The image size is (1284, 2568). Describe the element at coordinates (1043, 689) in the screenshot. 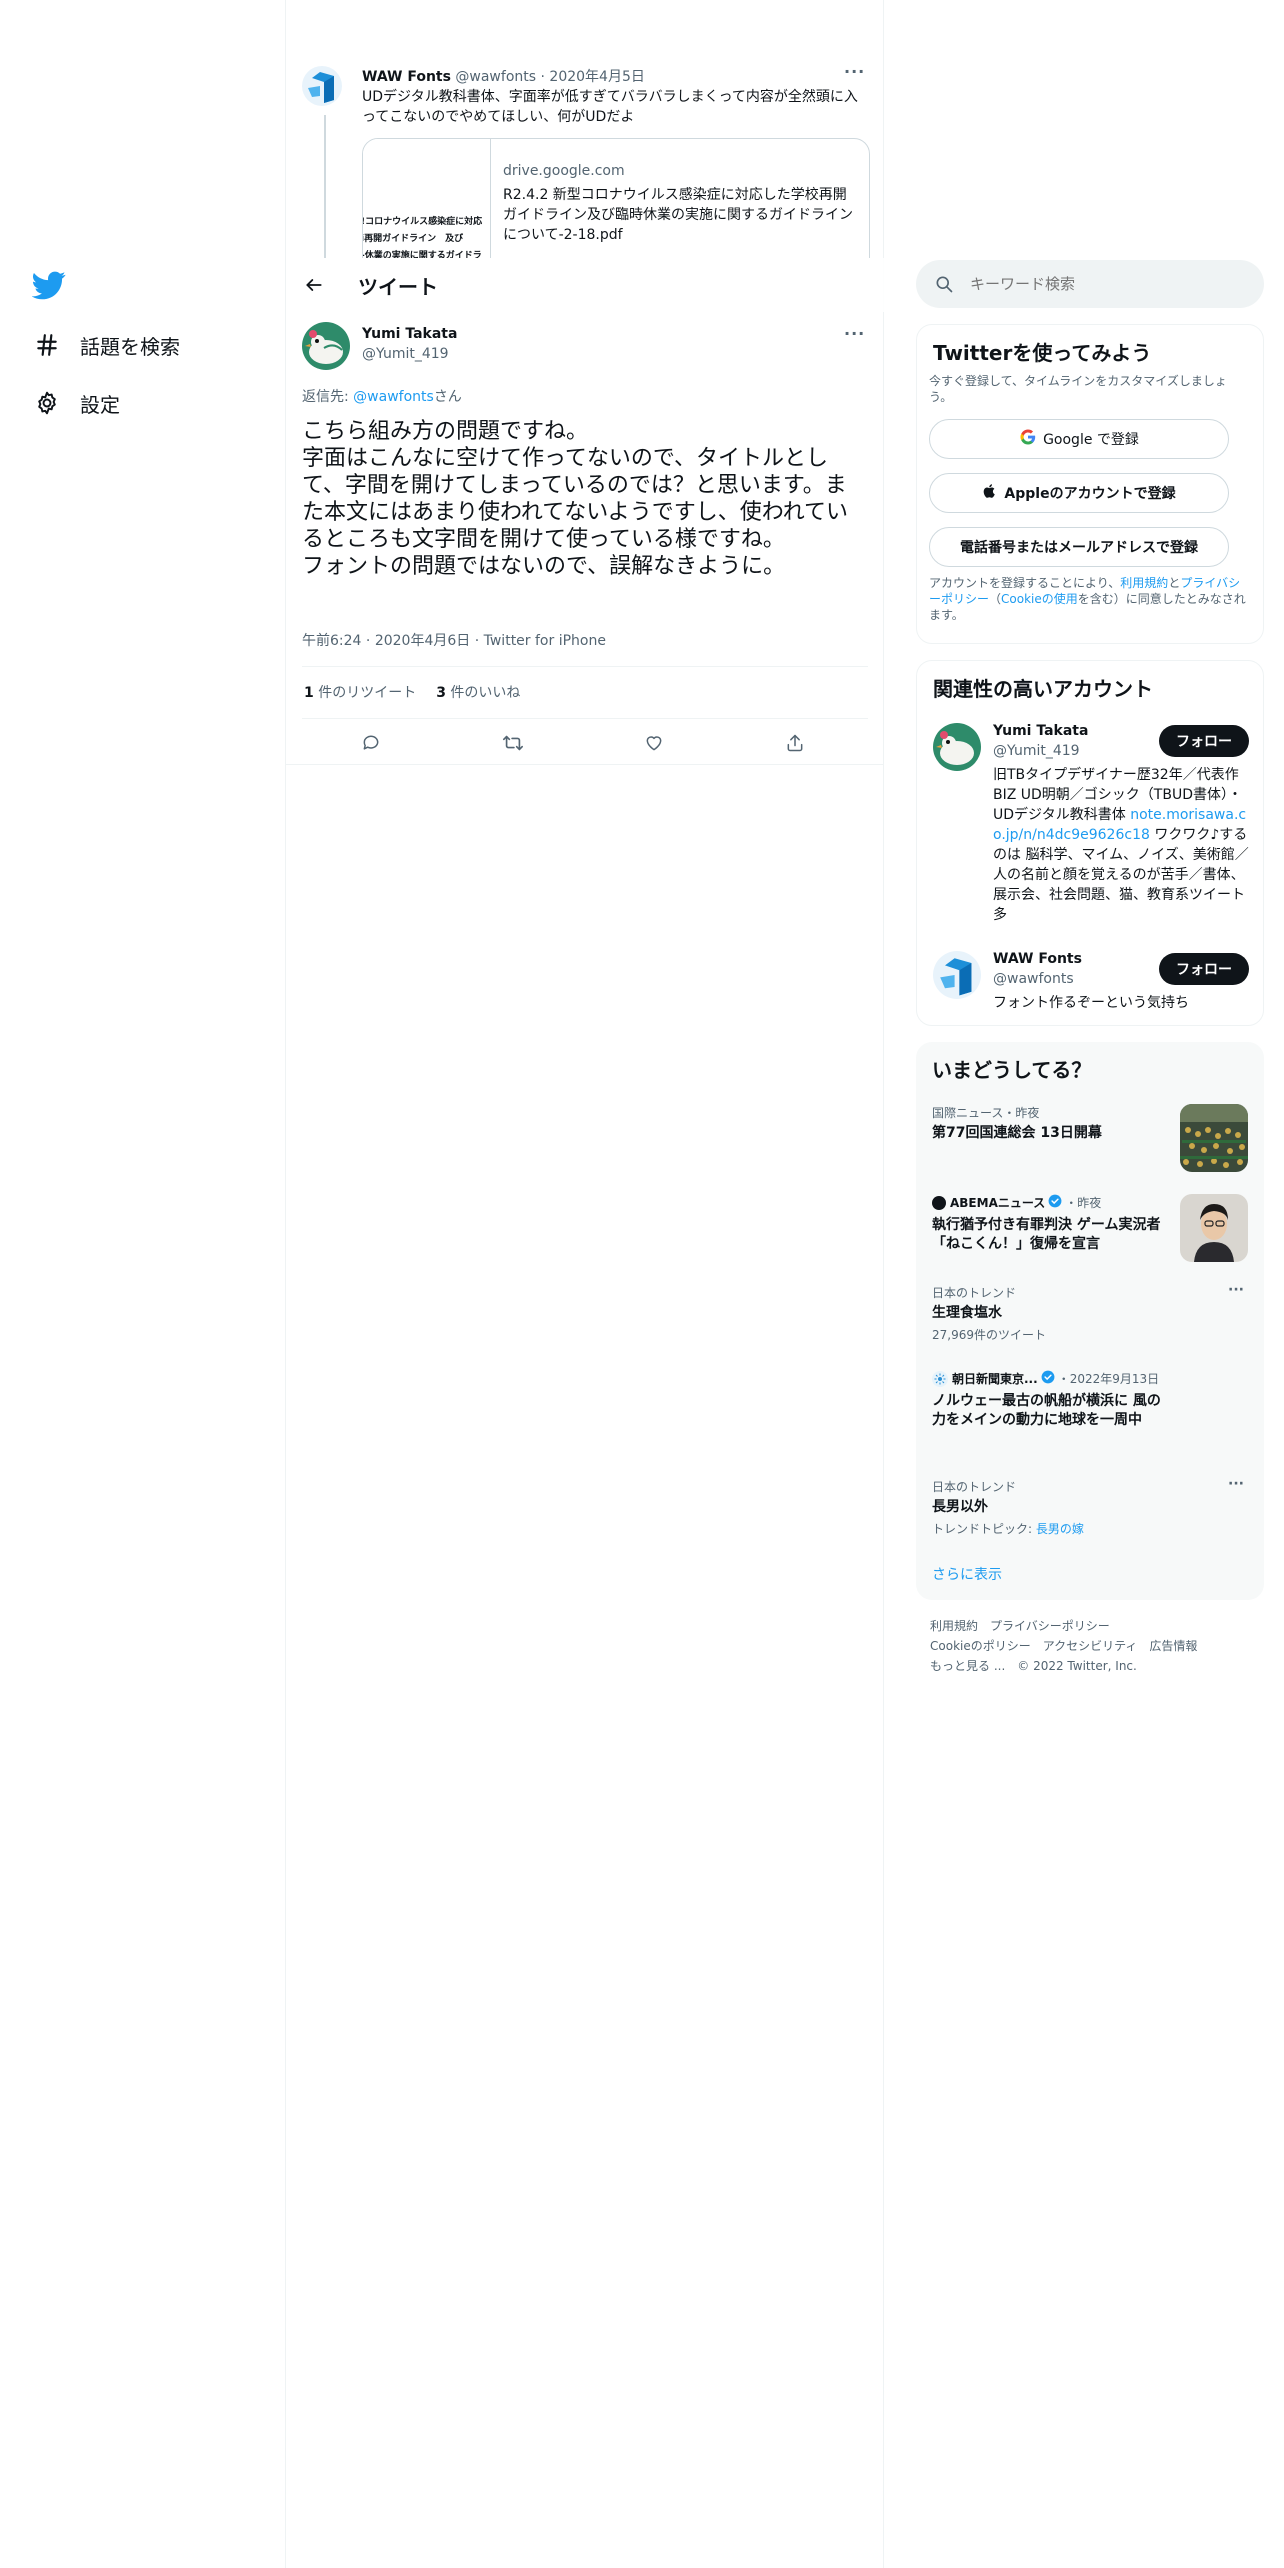

I see `related-title: 関連性の高いアカウント` at that location.